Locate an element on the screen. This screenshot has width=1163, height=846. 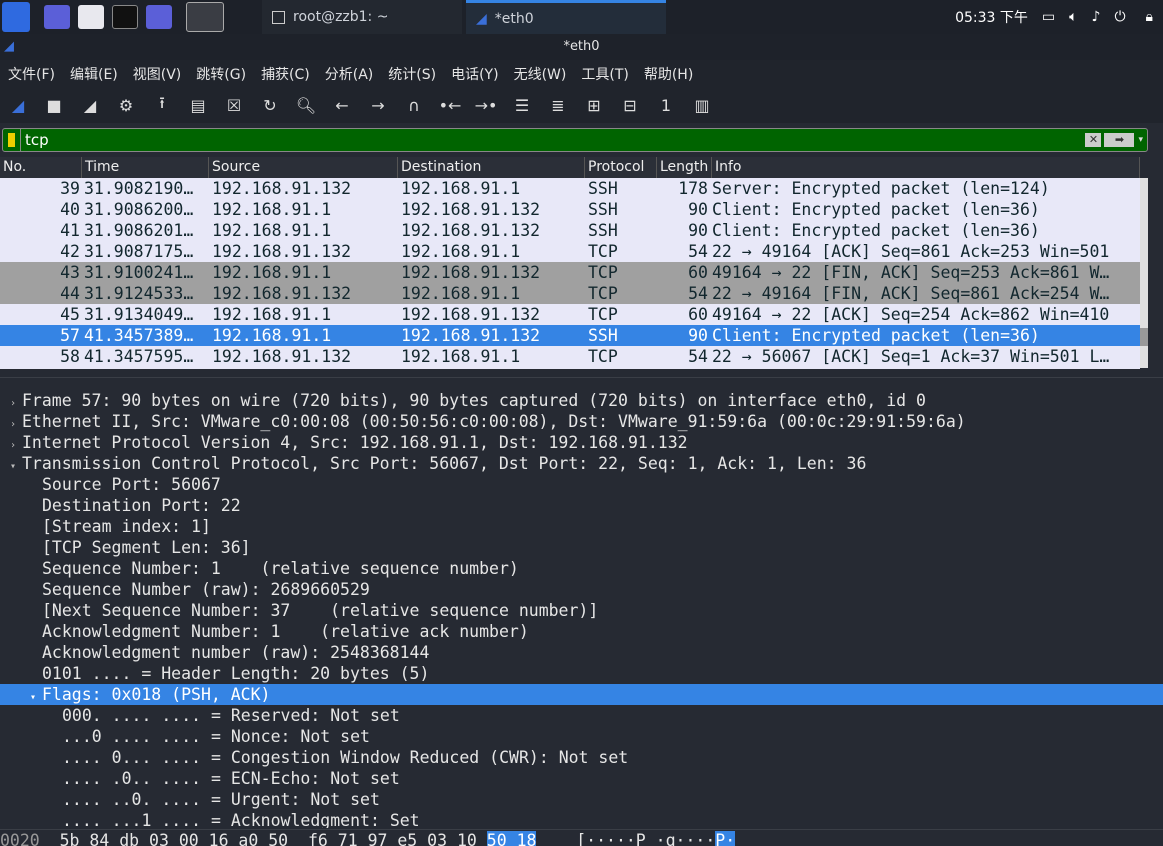
kali-menu-icon is located at coordinates (16, 17).